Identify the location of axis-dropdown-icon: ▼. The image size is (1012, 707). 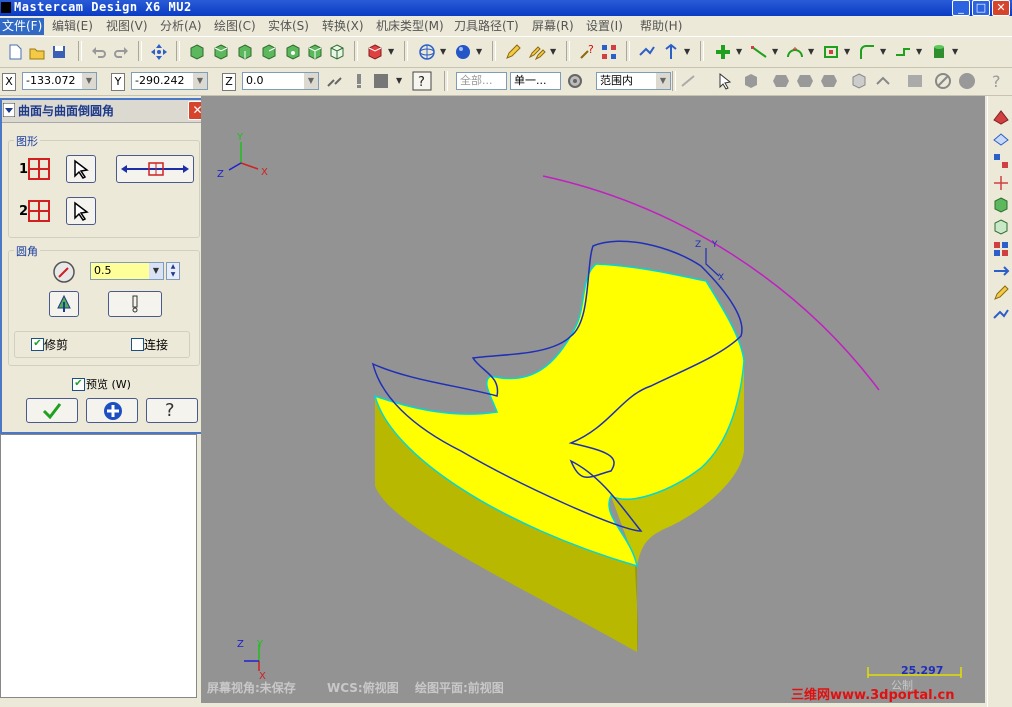
(687, 51).